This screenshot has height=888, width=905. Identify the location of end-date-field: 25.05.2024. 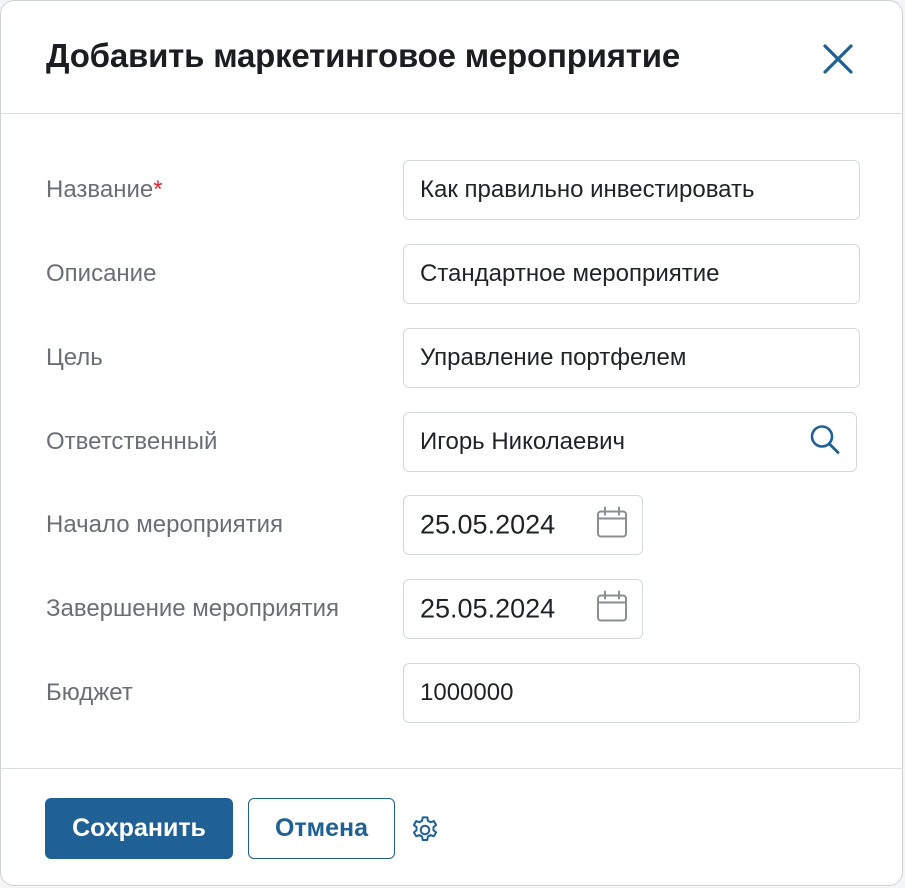
(523, 609).